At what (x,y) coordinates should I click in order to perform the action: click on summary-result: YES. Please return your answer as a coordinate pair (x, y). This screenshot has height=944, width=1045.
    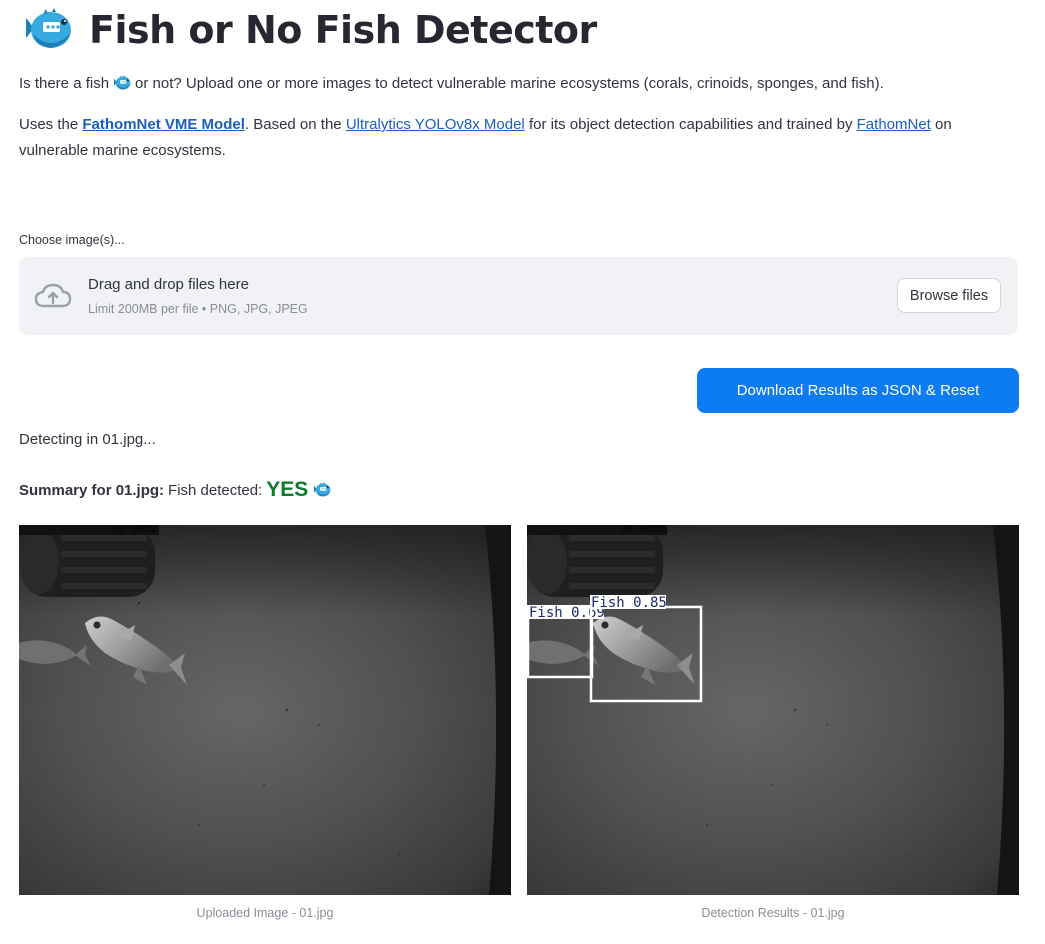
    Looking at the image, I should click on (287, 489).